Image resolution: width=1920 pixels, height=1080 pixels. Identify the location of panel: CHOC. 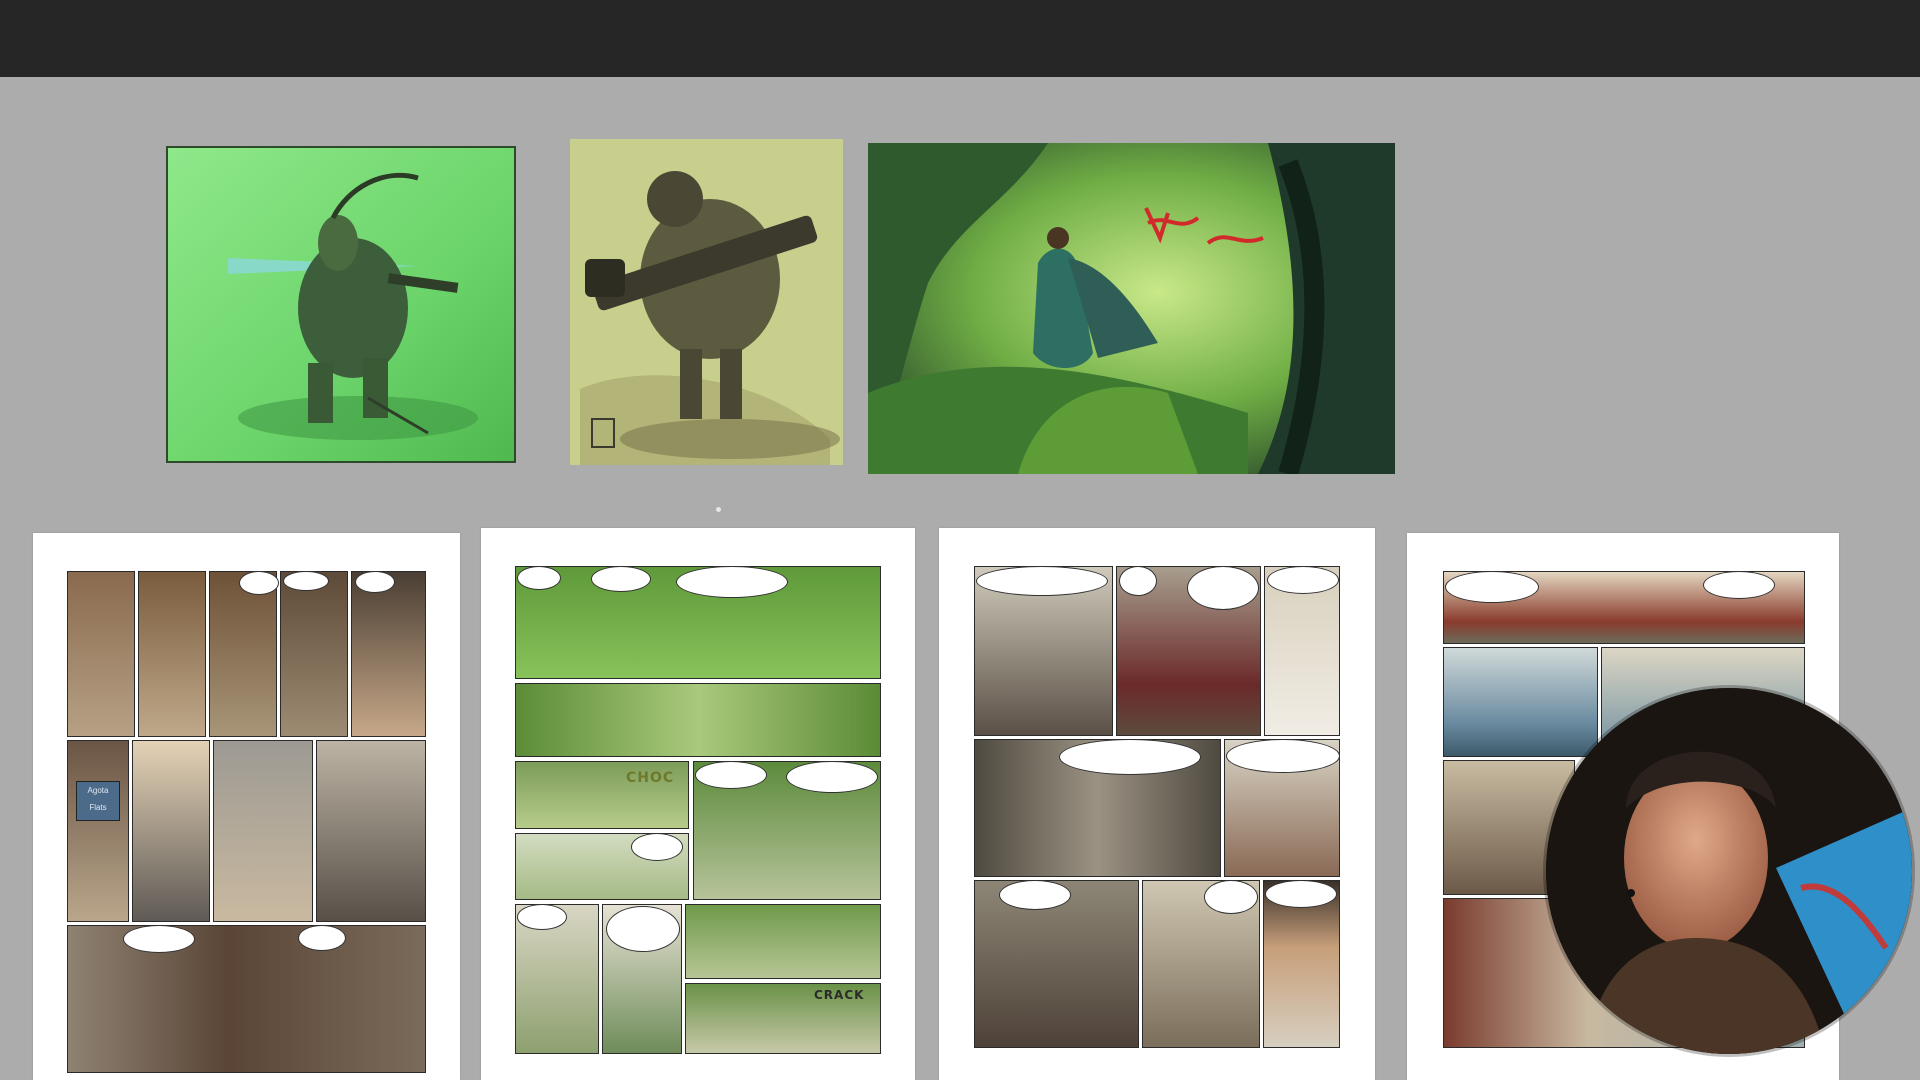
(602, 795).